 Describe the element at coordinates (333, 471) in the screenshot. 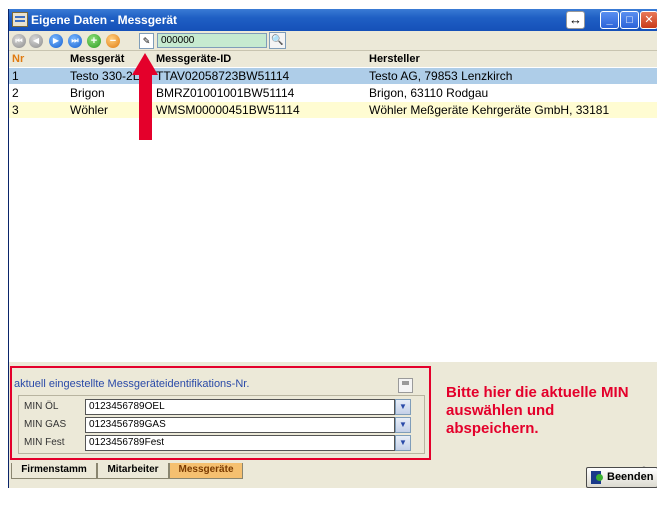

I see `tab-bar: Firmenstamm Mitarbeiter Messgeräte ◁▷` at that location.